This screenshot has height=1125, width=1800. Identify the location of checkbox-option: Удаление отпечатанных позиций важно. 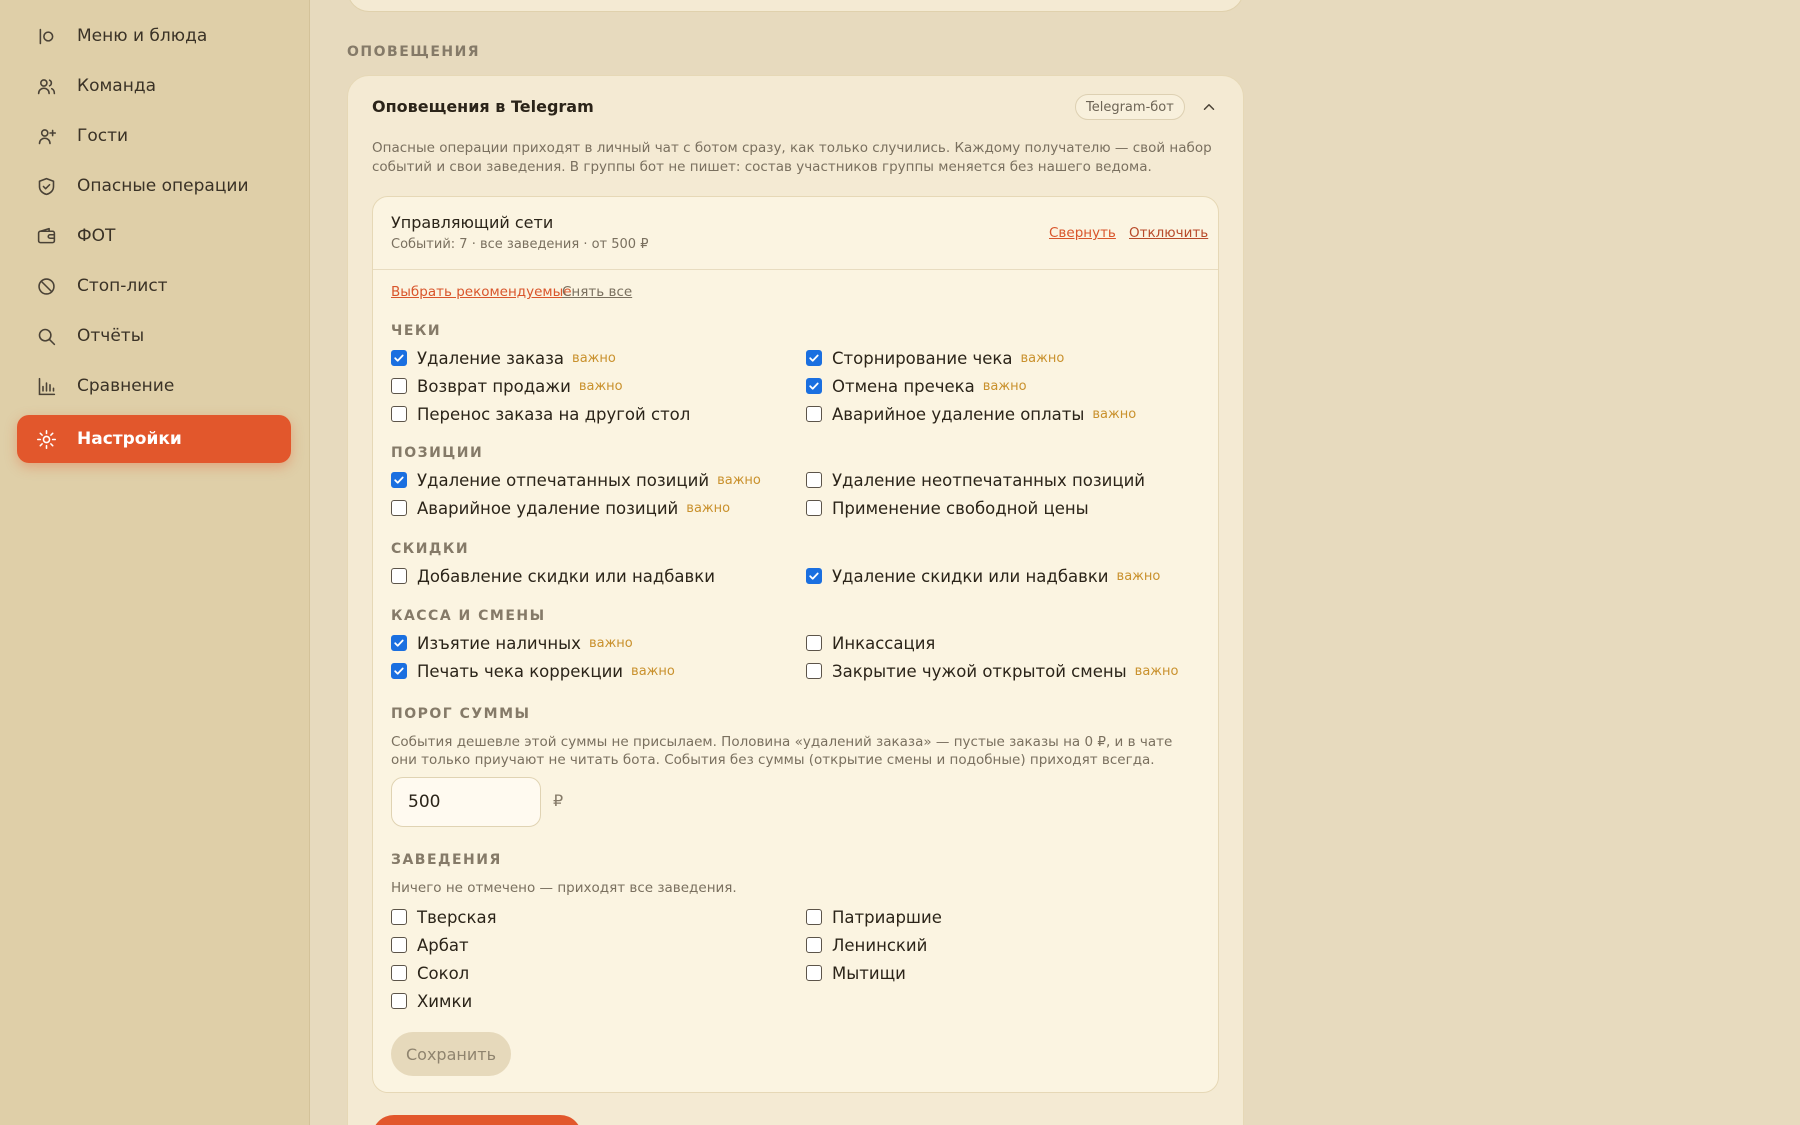
(576, 480).